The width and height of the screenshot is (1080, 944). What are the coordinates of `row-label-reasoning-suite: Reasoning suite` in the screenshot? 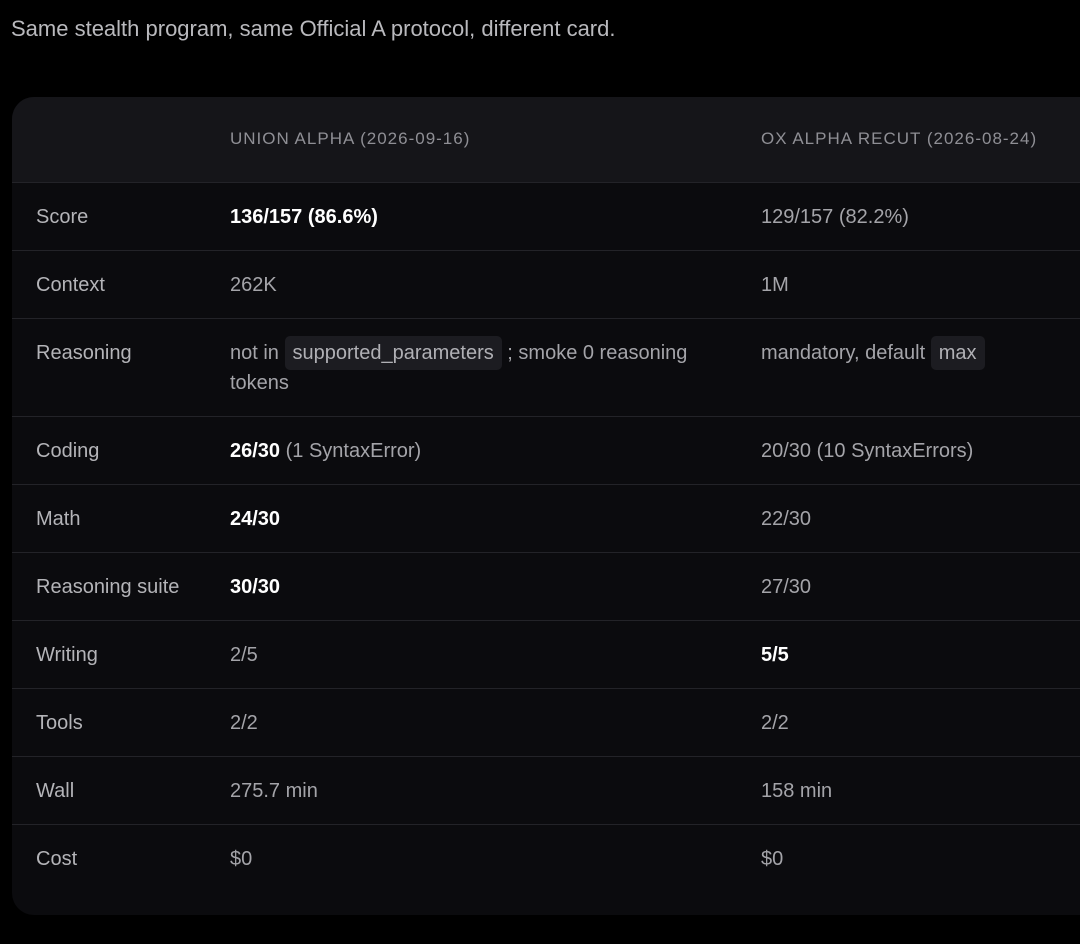 It's located at (108, 586).